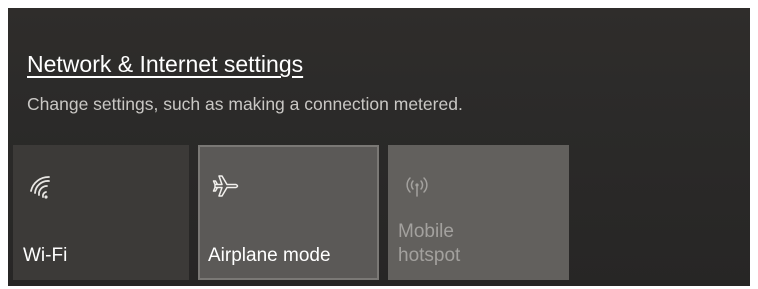 This screenshot has height=289, width=758. Describe the element at coordinates (288, 212) in the screenshot. I see `airplane-mode-toggle-tile: Airplane mode` at that location.